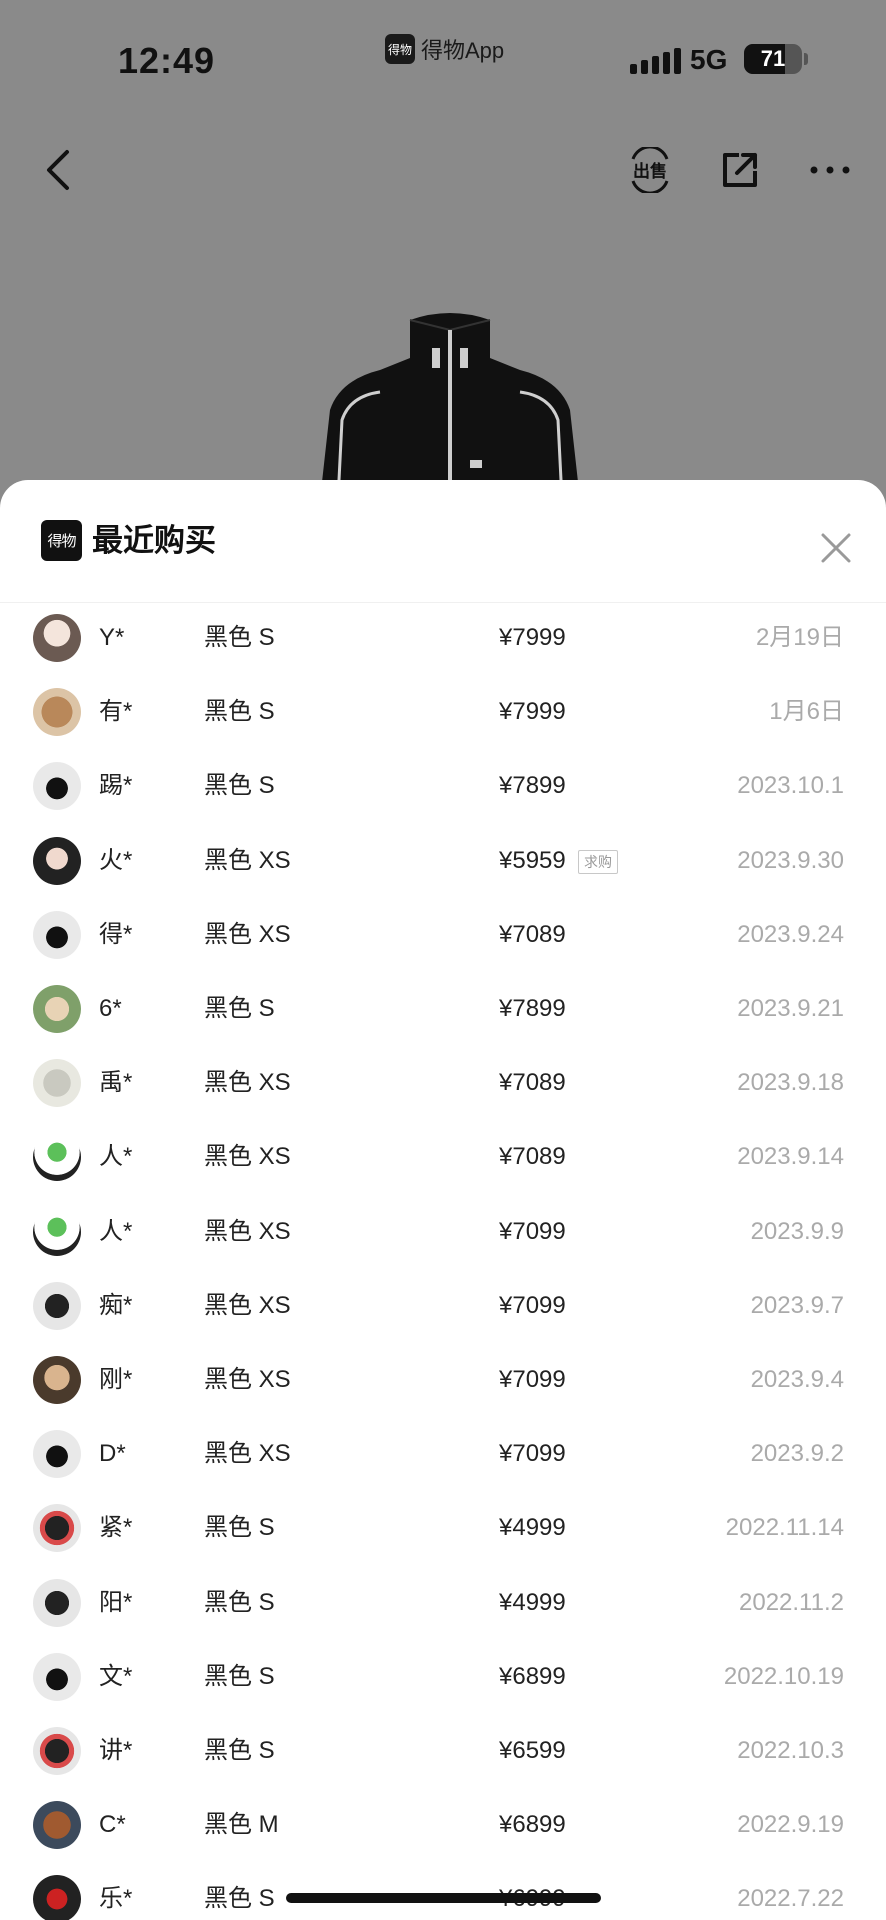 This screenshot has height=1920, width=886. I want to click on buyer-name: C*, so click(112, 1825).